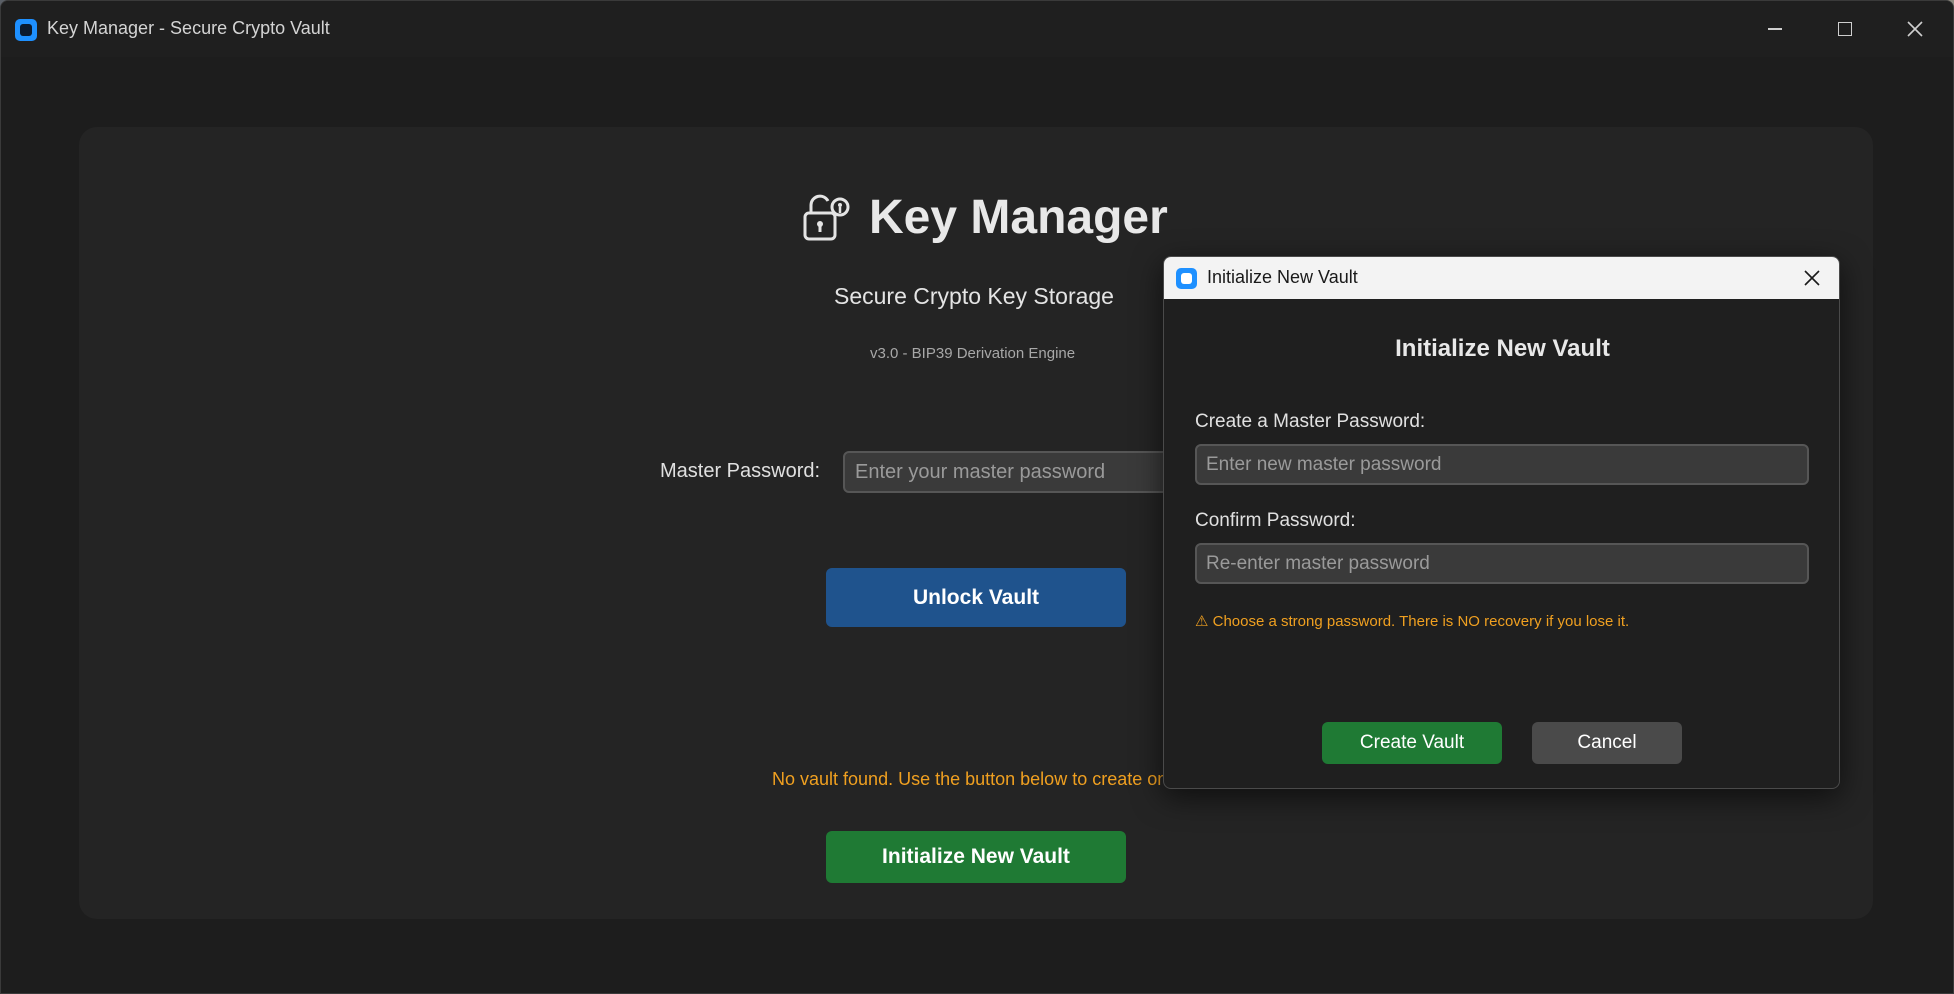  What do you see at coordinates (1607, 743) in the screenshot?
I see `cancel-button: Cancel` at bounding box center [1607, 743].